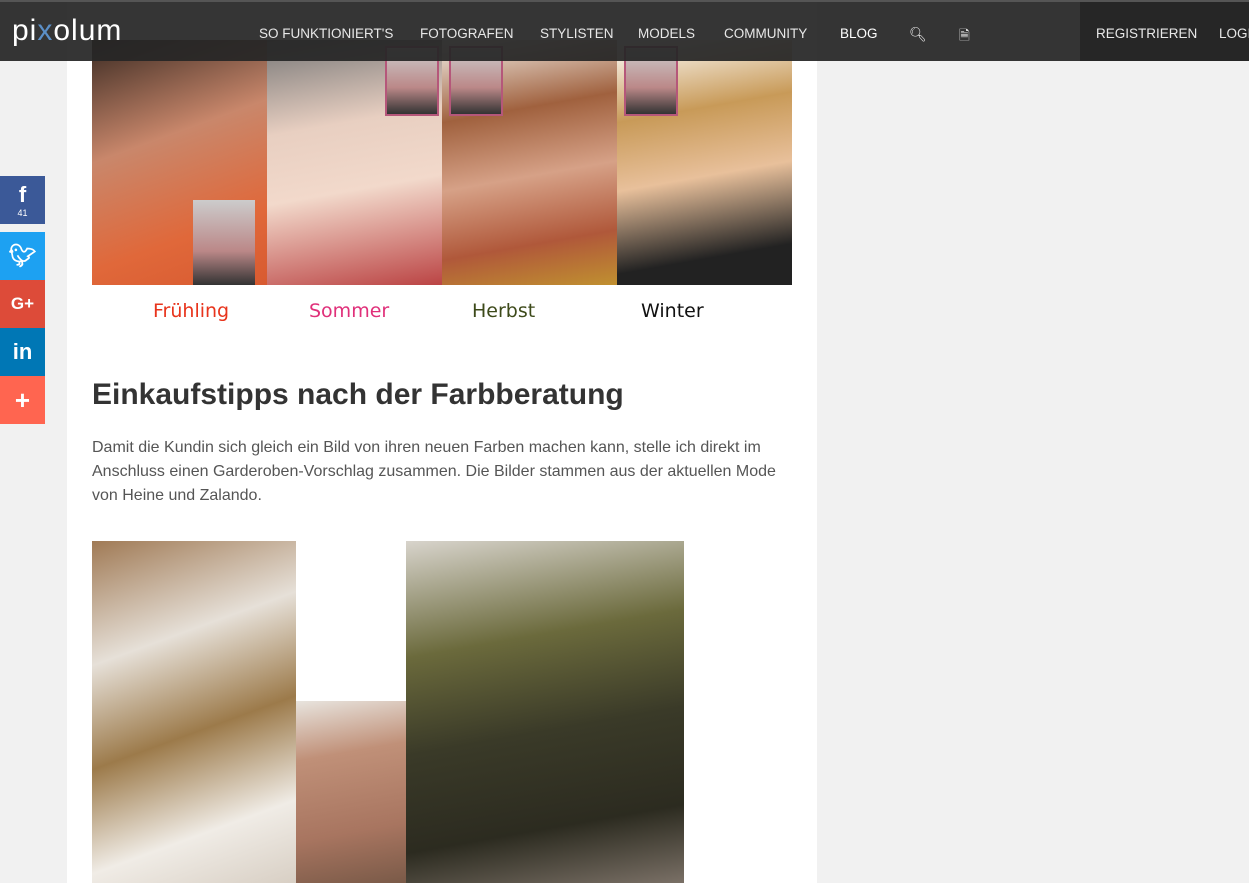 Image resolution: width=1249 pixels, height=883 pixels. What do you see at coordinates (351, 792) in the screenshot?
I see `outfit-image-blazer` at bounding box center [351, 792].